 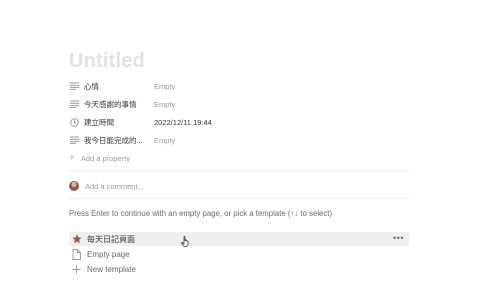 I want to click on page-icon, so click(x=76, y=254).